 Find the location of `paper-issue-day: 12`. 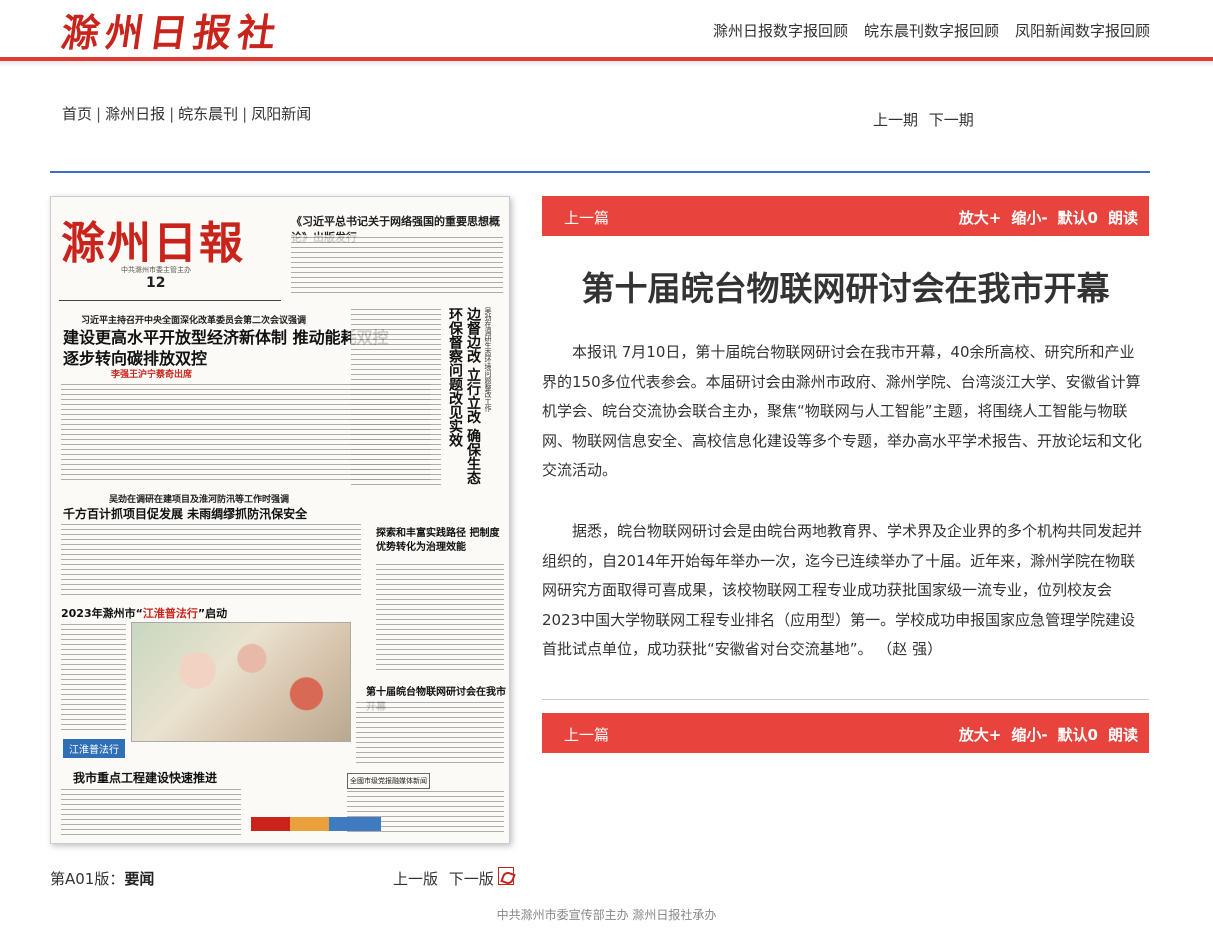

paper-issue-day: 12 is located at coordinates (156, 283).